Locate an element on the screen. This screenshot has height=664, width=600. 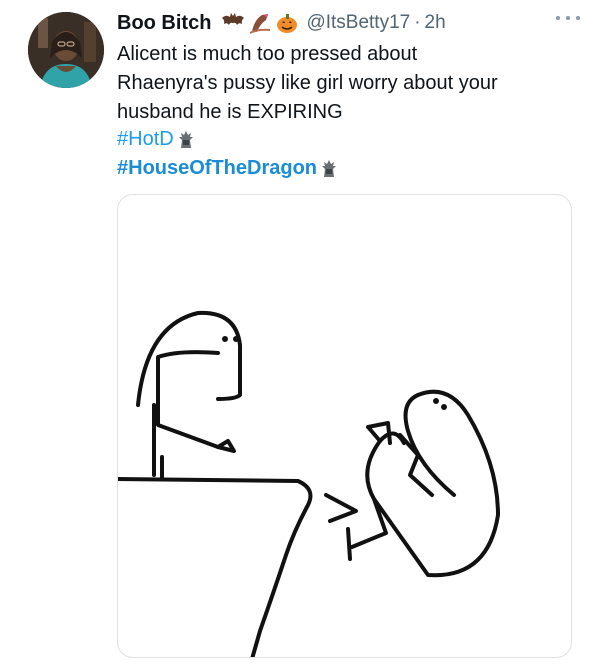
tweet-header: Boo Bitch @ItsBetty17 · 2h is located at coordinates (348, 23).